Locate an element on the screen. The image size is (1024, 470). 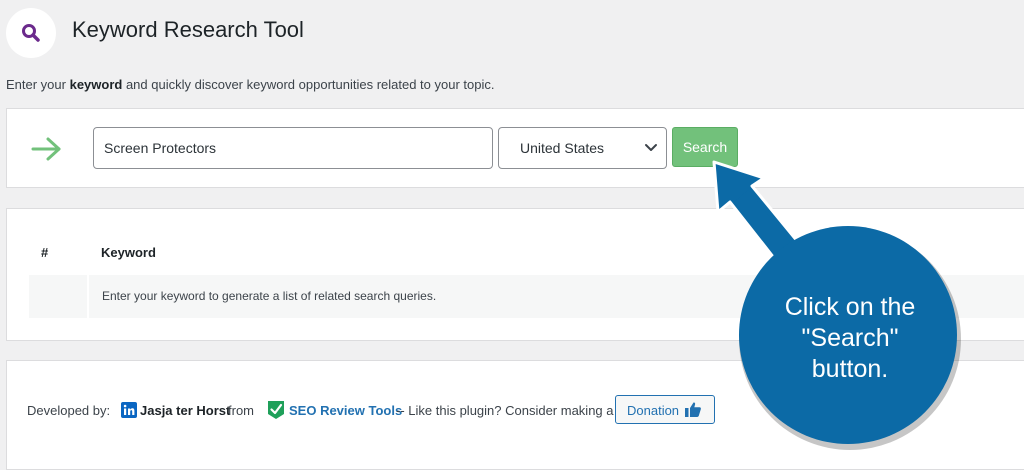
magnifier-icon is located at coordinates (31, 33).